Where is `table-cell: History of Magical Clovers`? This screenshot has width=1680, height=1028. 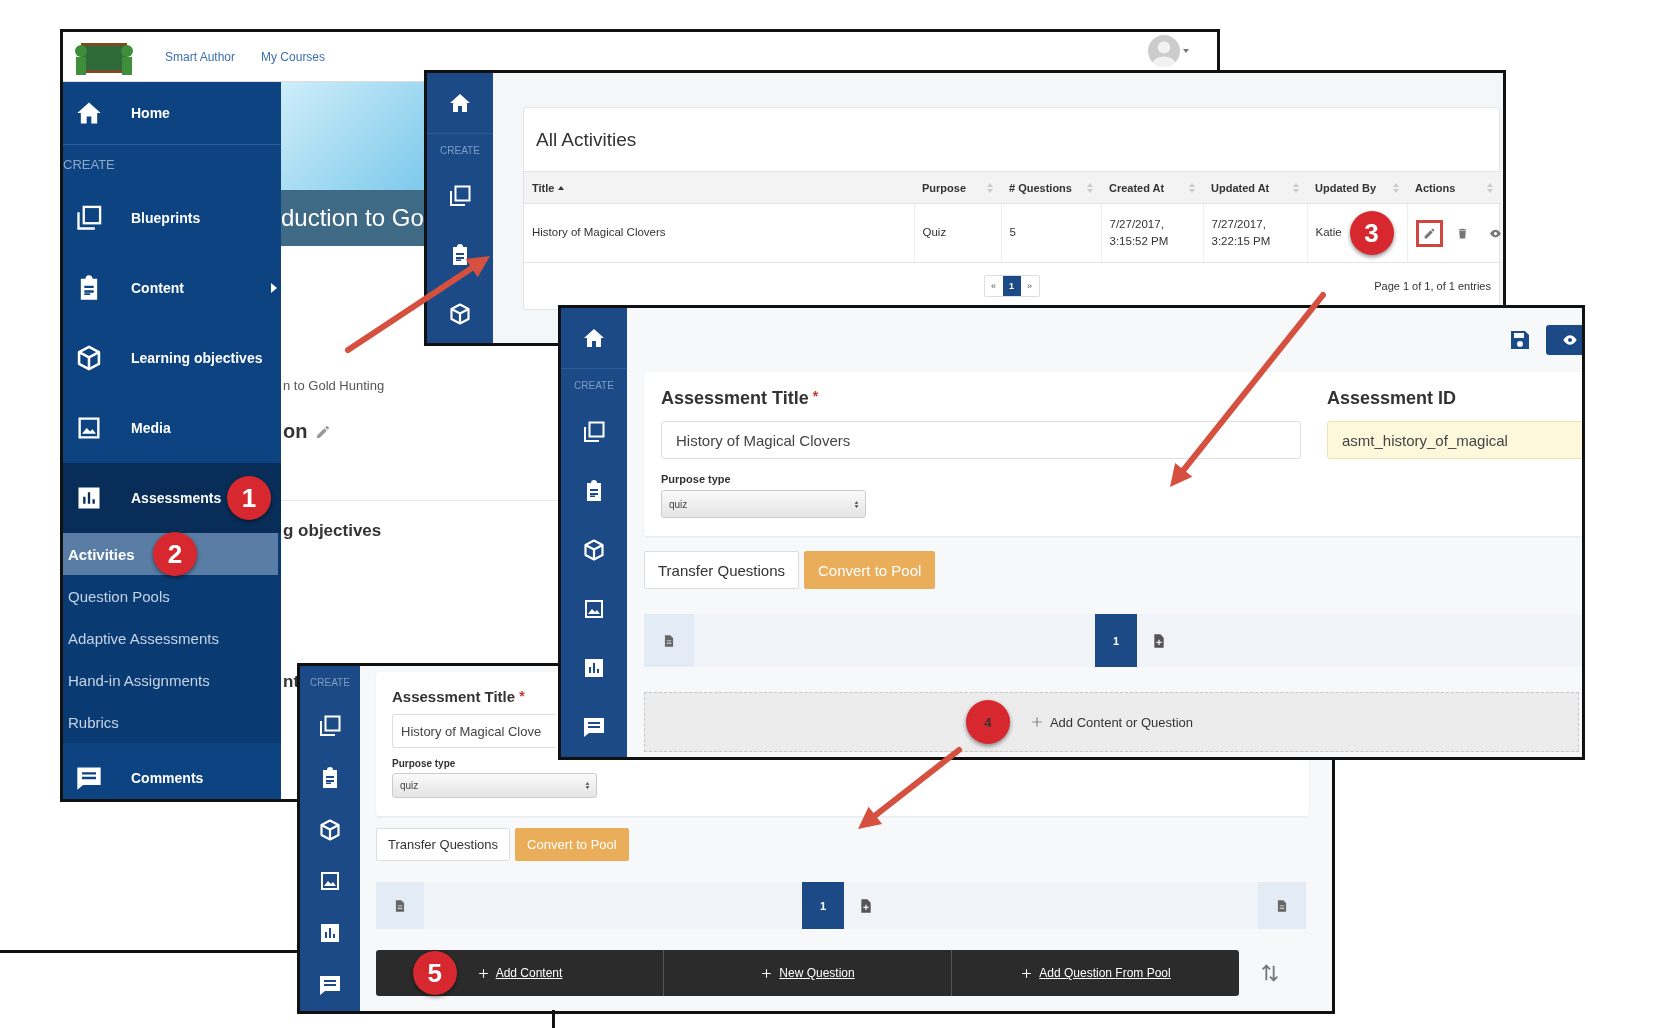
table-cell: History of Magical Clovers is located at coordinates (719, 233).